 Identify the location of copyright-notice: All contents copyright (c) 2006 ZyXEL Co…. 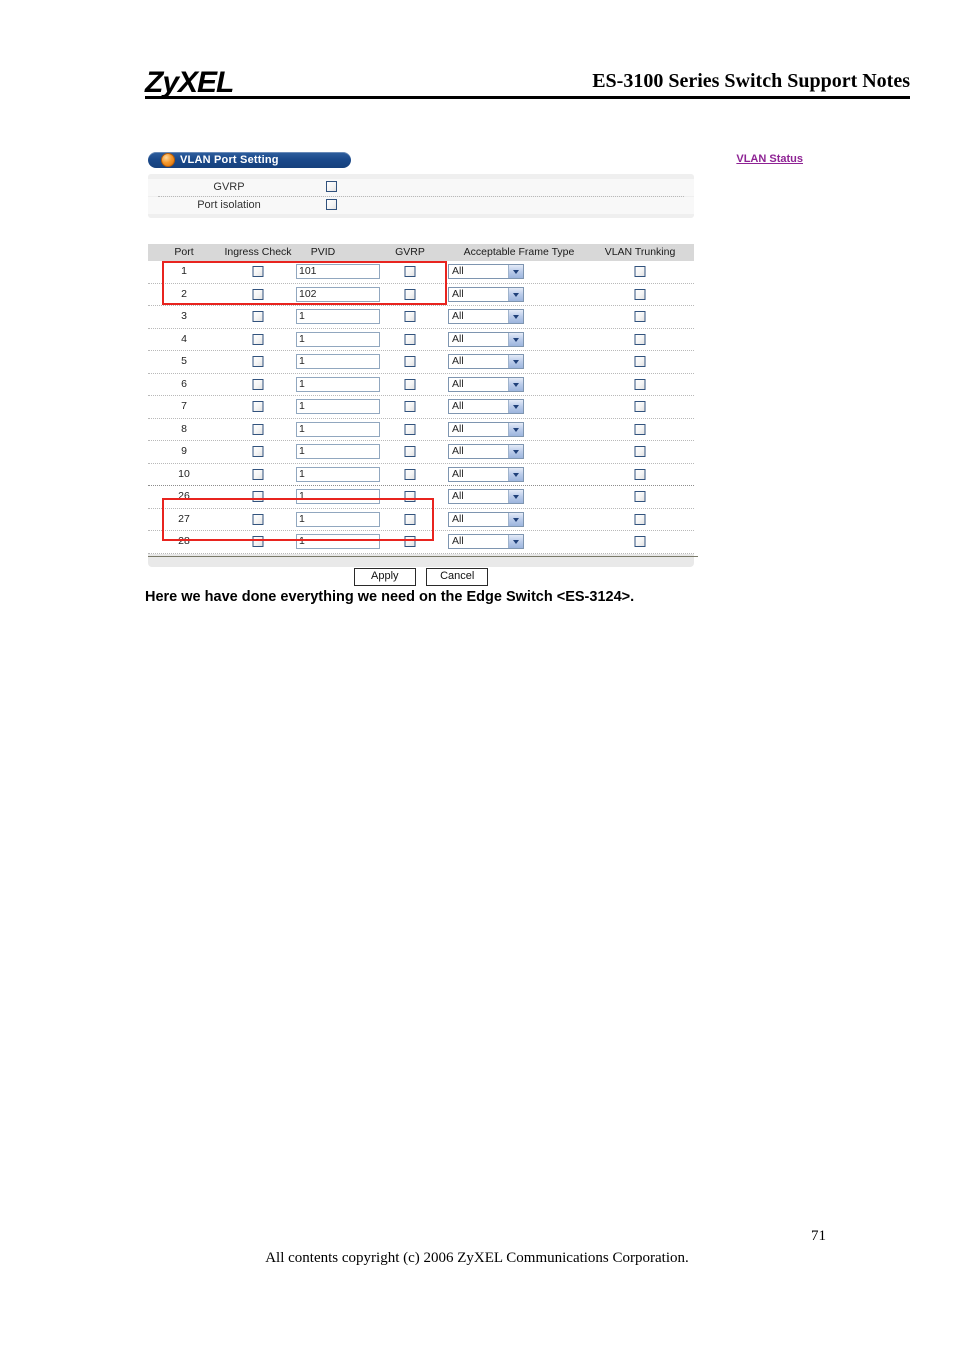
(477, 1258).